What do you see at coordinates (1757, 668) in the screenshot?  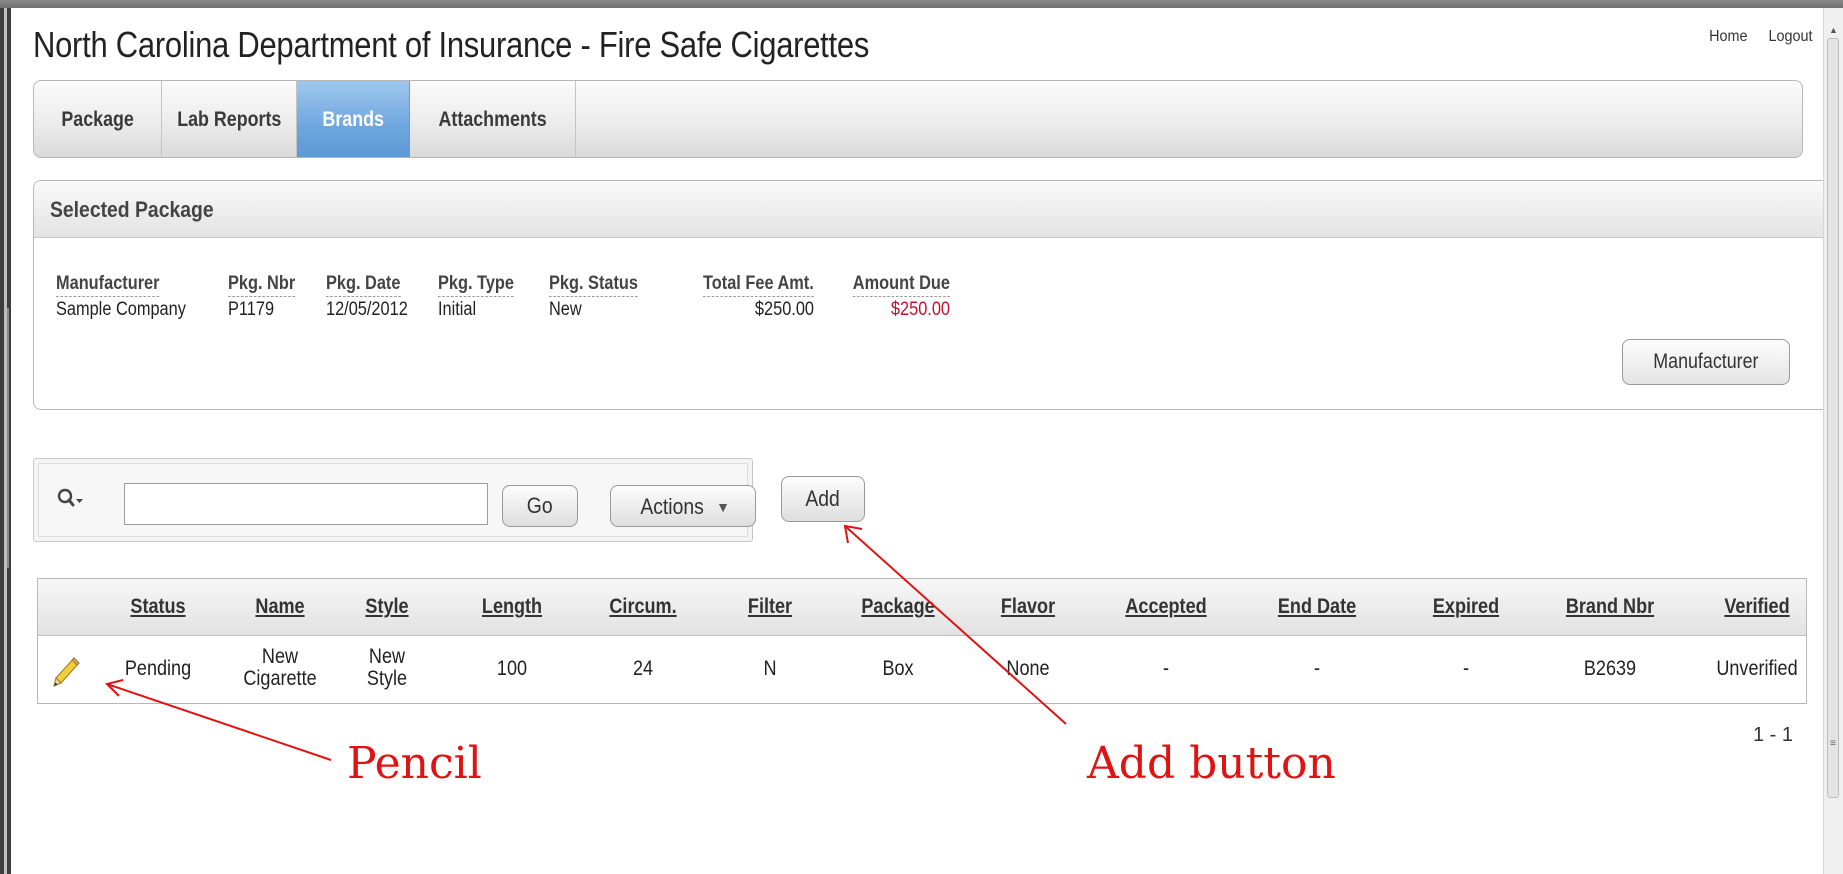 I see `cell-verified: Unverified` at bounding box center [1757, 668].